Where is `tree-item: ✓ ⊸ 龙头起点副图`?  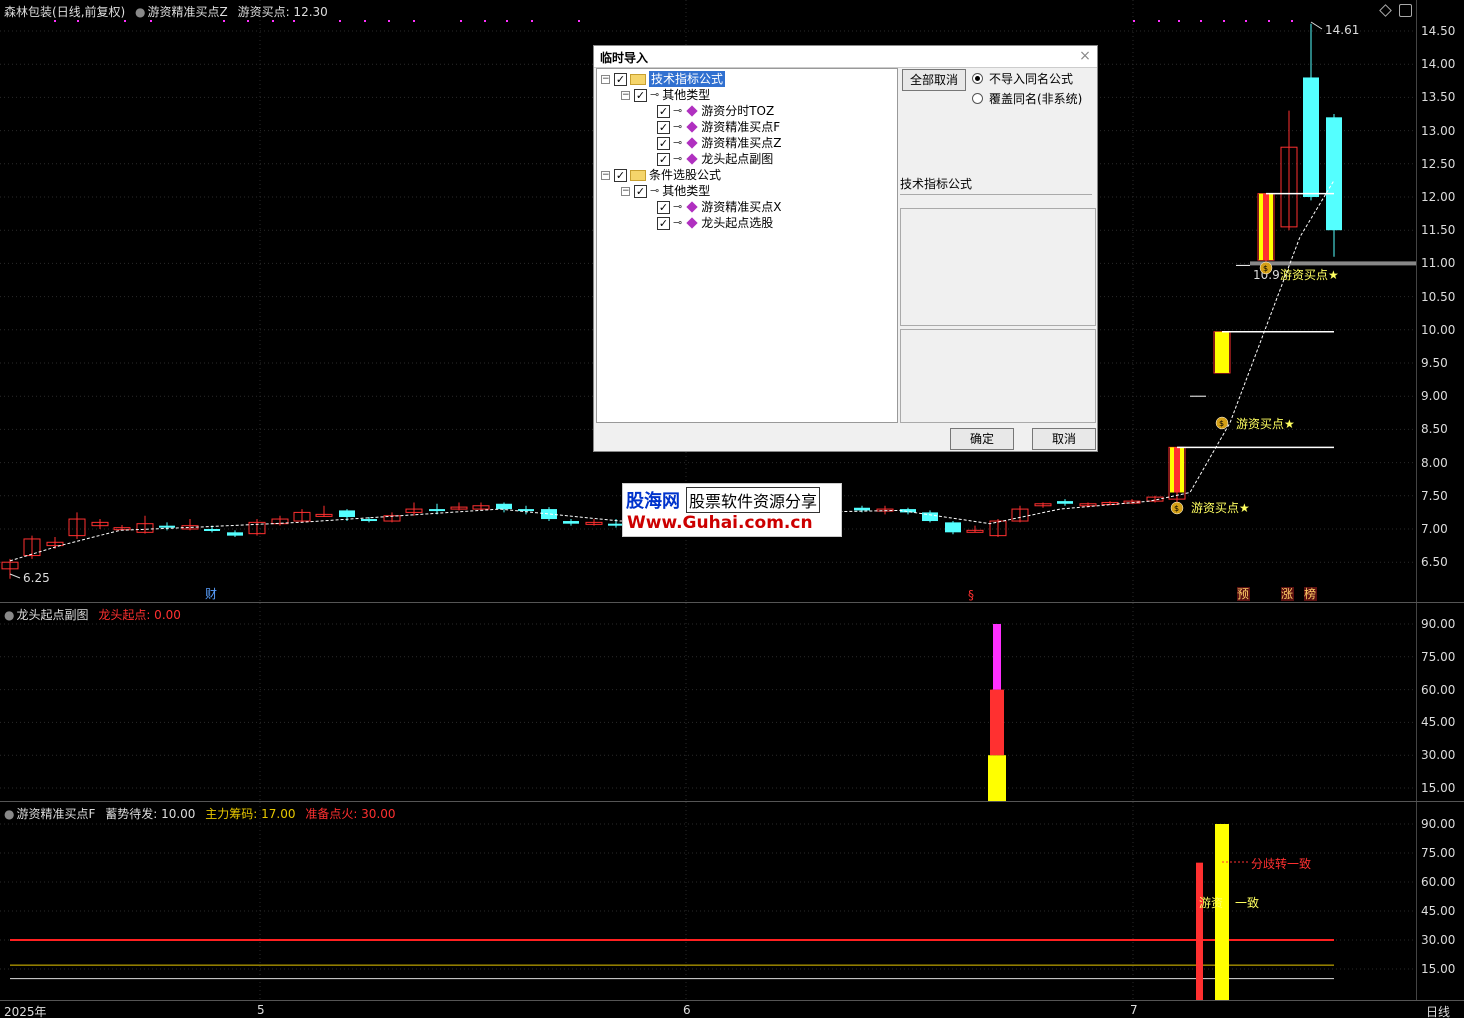
tree-item: ✓ ⊸ 龙头起点副图 is located at coordinates (715, 159).